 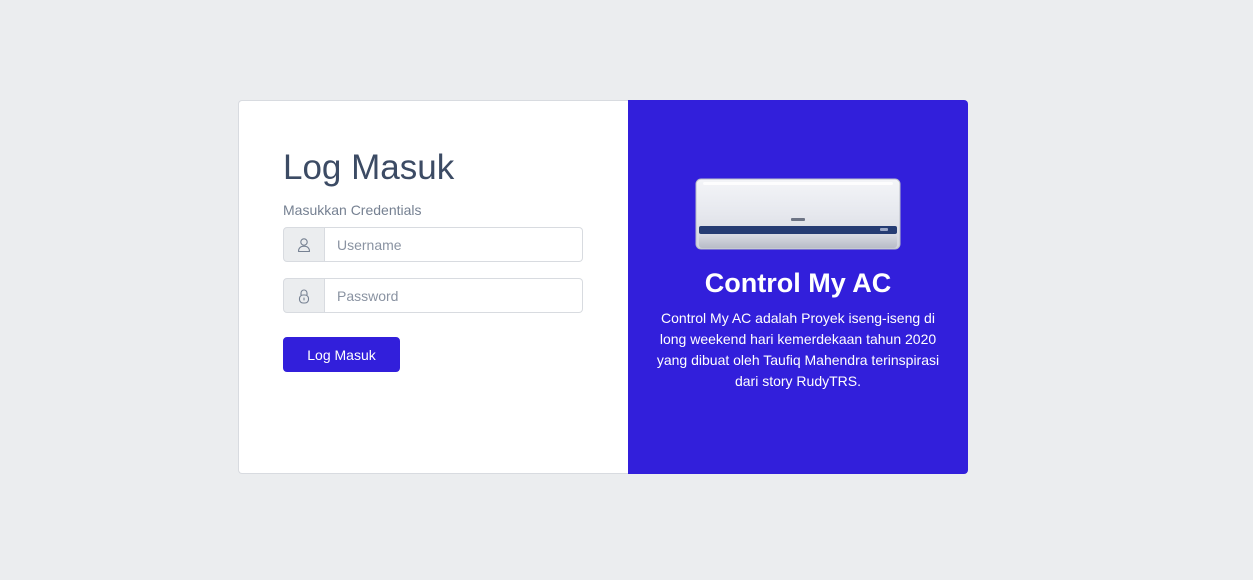 I want to click on login-subtitle: Masukkan Credentials, so click(x=352, y=210).